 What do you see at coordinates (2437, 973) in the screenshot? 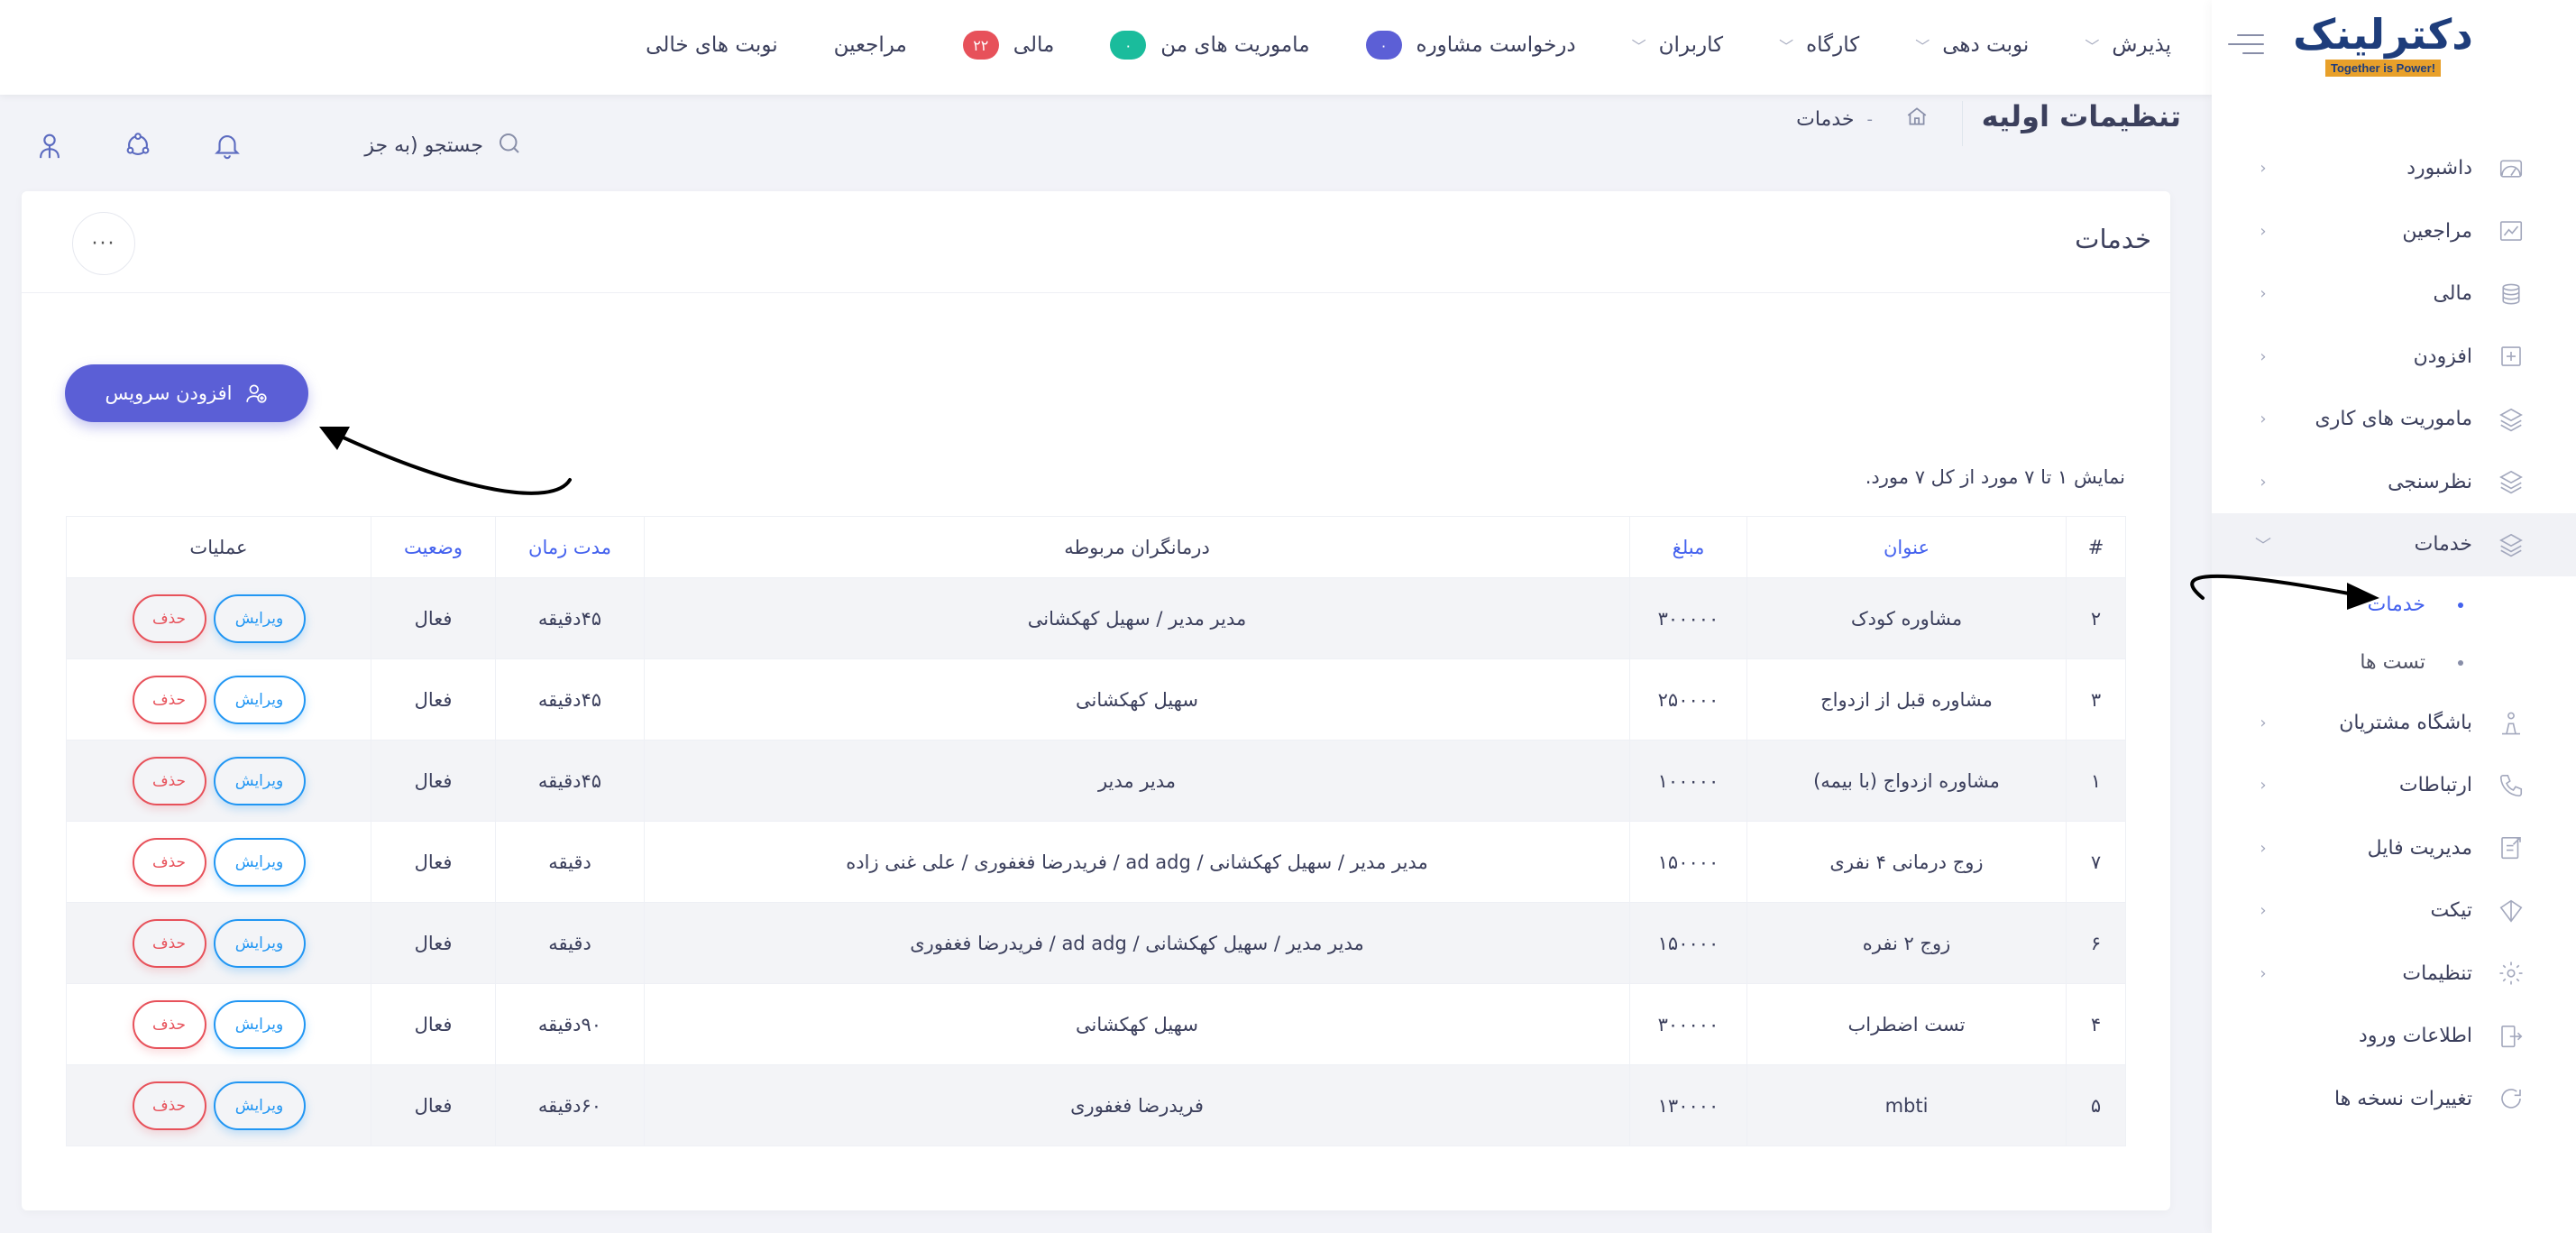
I see `sidebar-item-label: تنظیمات` at bounding box center [2437, 973].